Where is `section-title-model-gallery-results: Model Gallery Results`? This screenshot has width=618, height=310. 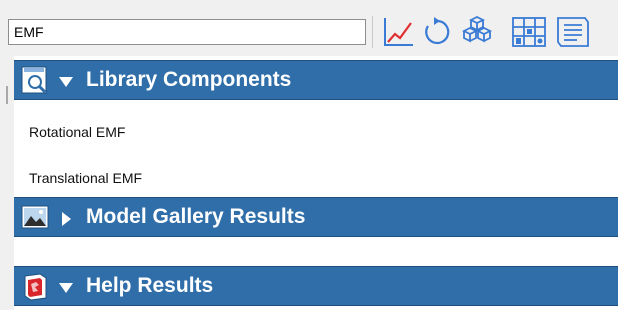 section-title-model-gallery-results: Model Gallery Results is located at coordinates (196, 216).